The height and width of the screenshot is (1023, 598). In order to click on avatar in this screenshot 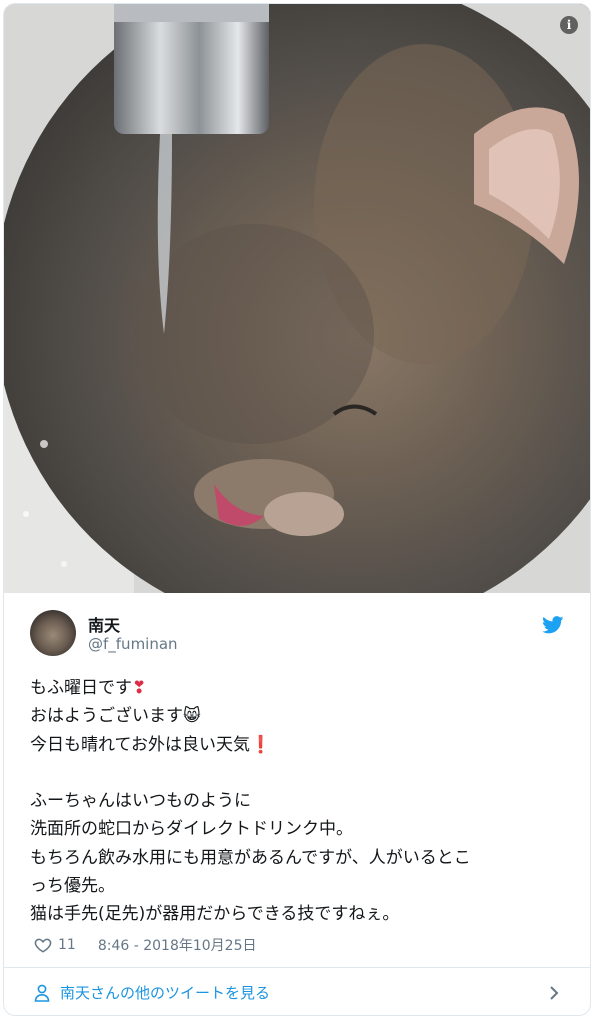, I will do `click(53, 633)`.